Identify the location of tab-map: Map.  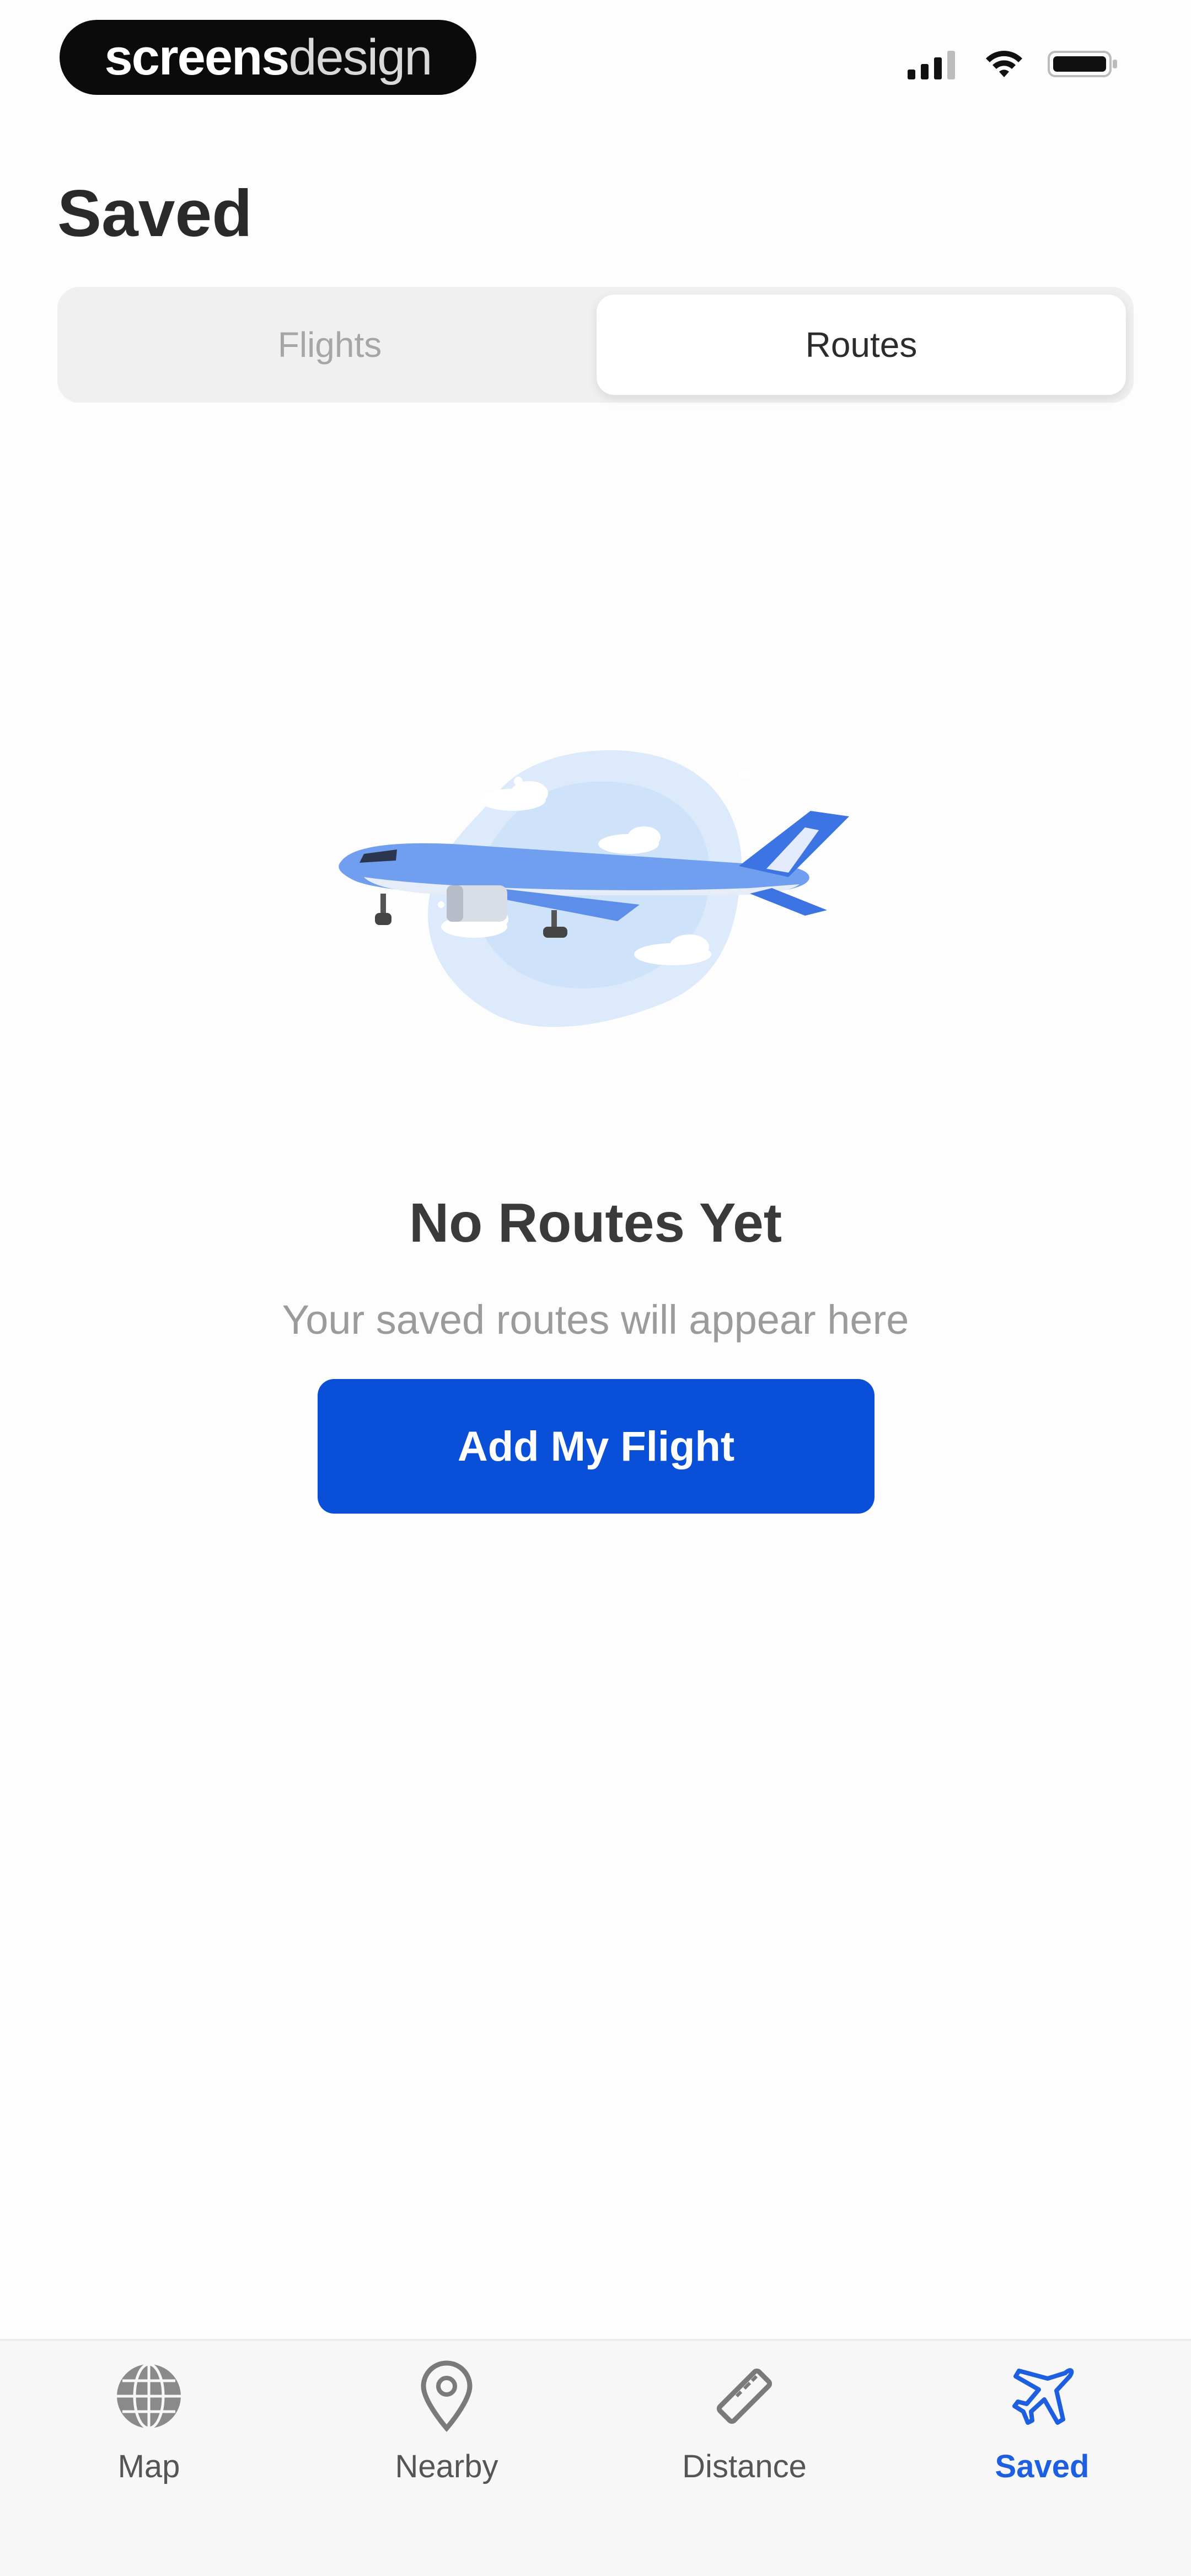
(149, 2449).